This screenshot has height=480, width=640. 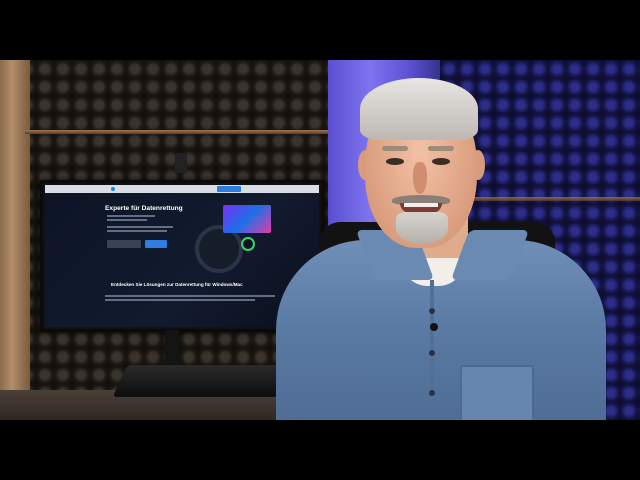 What do you see at coordinates (156, 244) in the screenshot?
I see `screen-button-buy` at bounding box center [156, 244].